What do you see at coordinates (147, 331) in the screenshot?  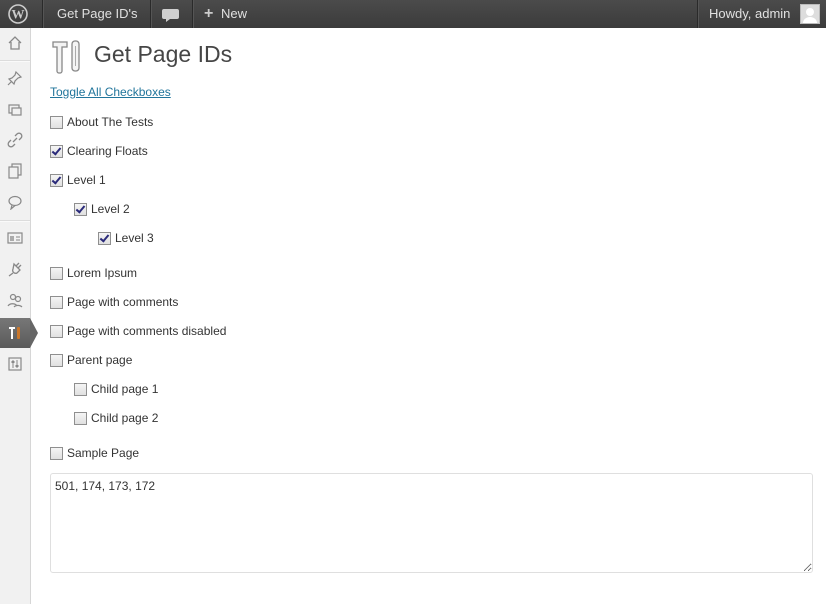 I see `page-checkbox-label: Page with comments disabled` at bounding box center [147, 331].